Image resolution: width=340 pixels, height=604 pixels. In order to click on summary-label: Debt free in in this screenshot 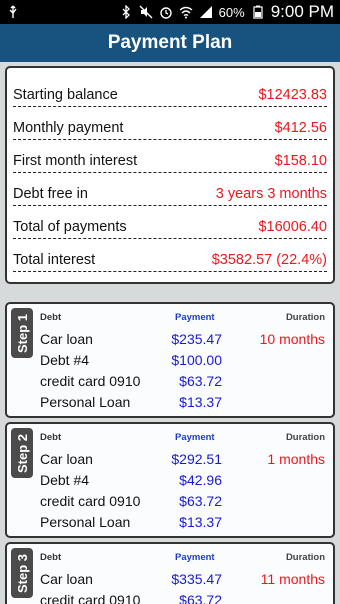, I will do `click(50, 194)`.